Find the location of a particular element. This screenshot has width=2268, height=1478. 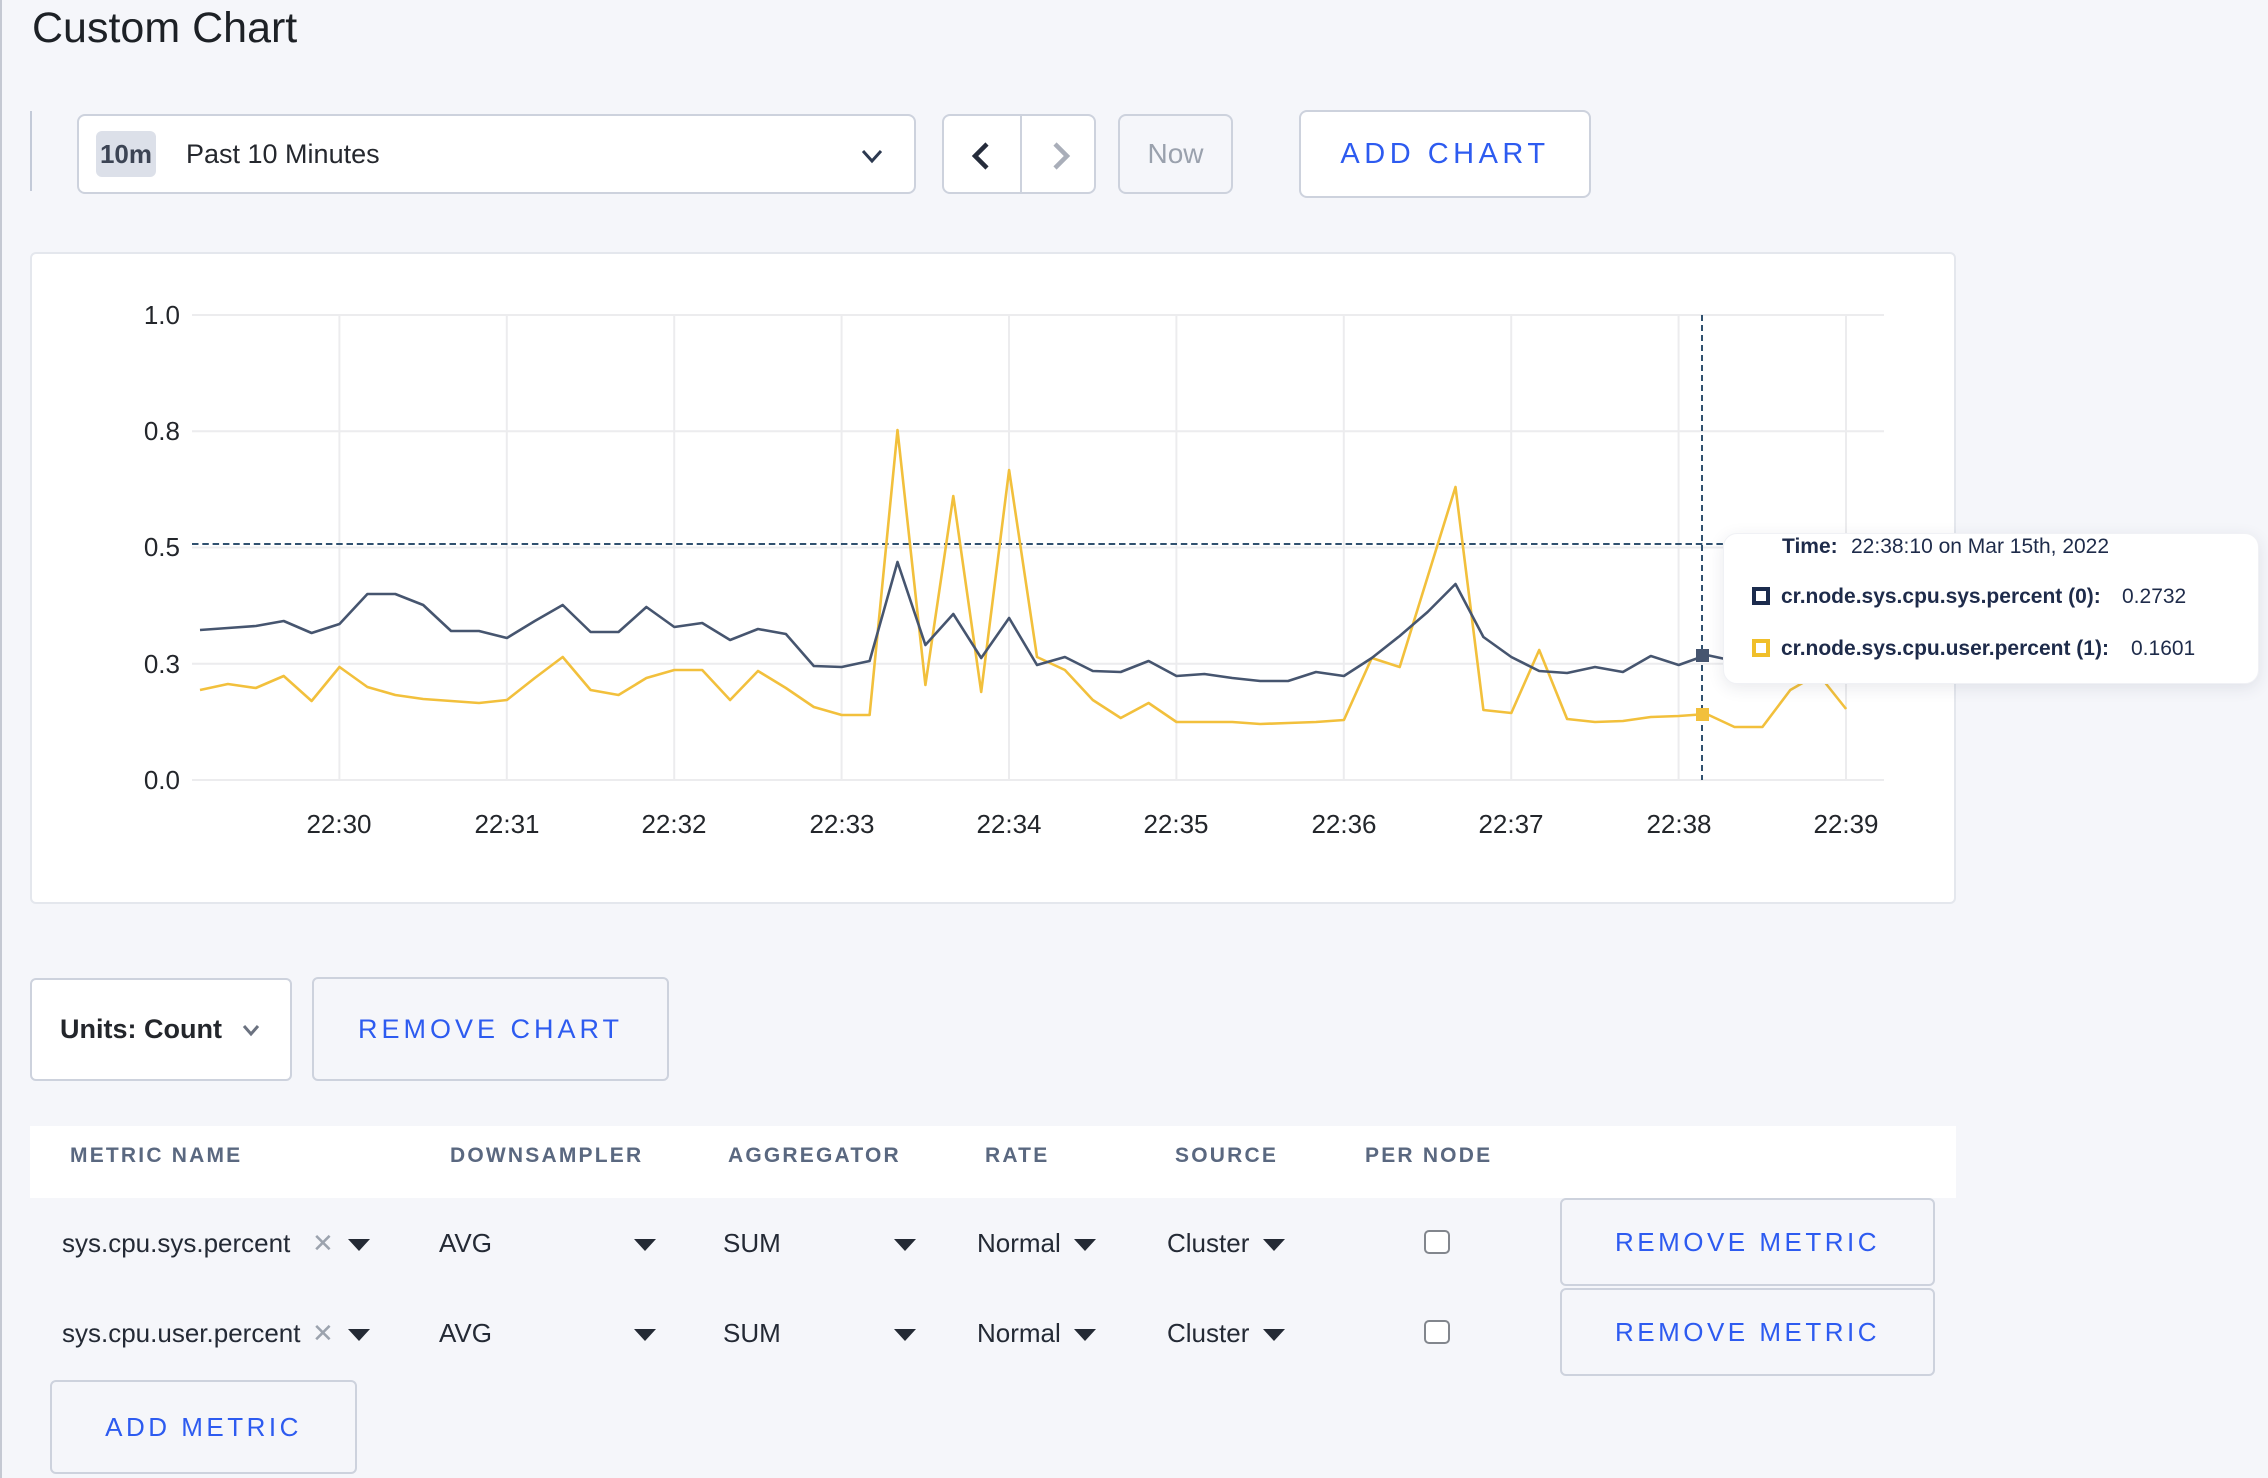

svg-text: 0.5 is located at coordinates (162, 547).